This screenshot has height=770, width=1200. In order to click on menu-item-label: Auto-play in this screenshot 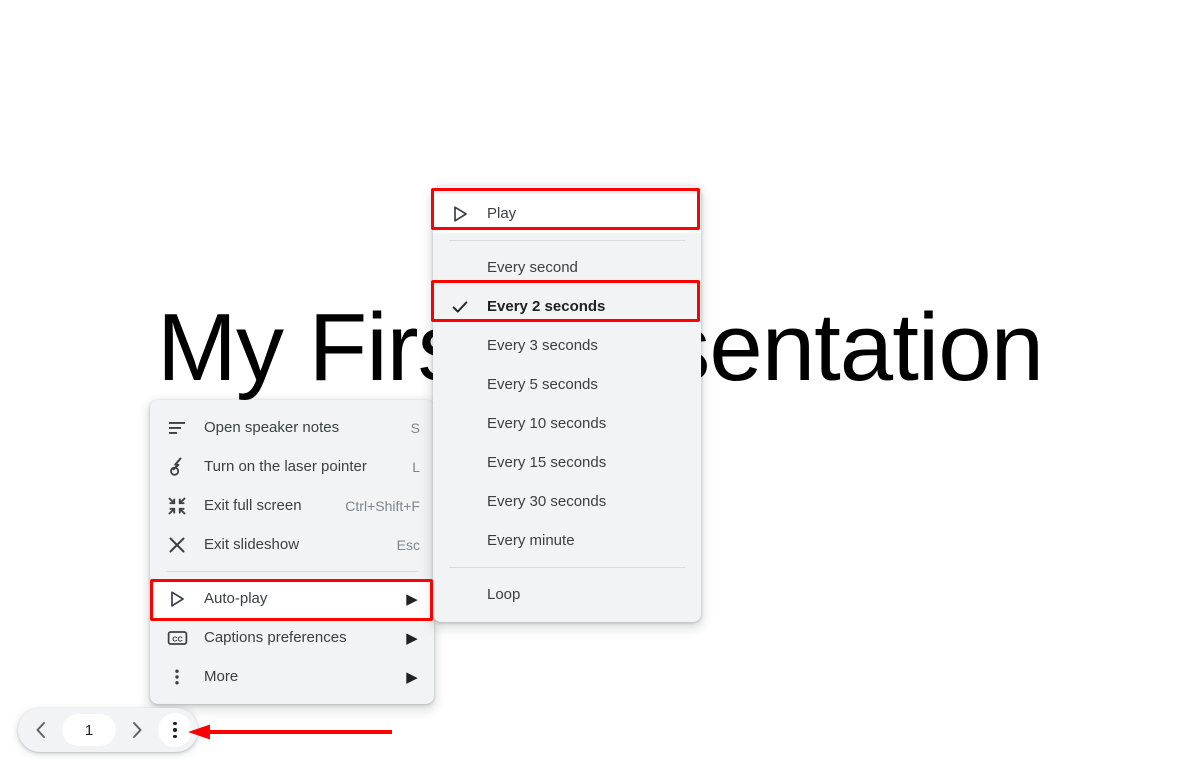, I will do `click(236, 598)`.